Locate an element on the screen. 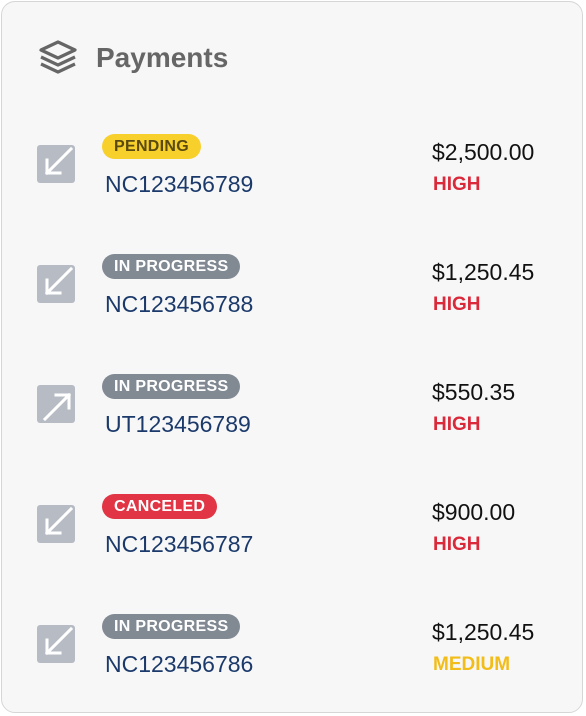 Image resolution: width=586 pixels, height=716 pixels. payment-reference: NC123456788 is located at coordinates (179, 304).